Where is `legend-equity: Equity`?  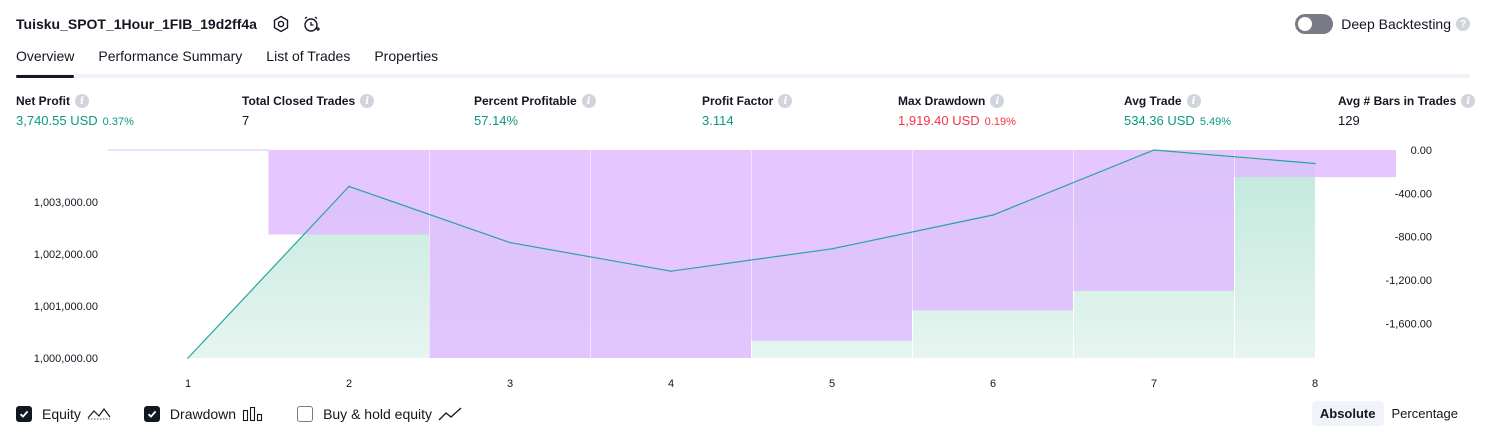
legend-equity: Equity is located at coordinates (63, 414).